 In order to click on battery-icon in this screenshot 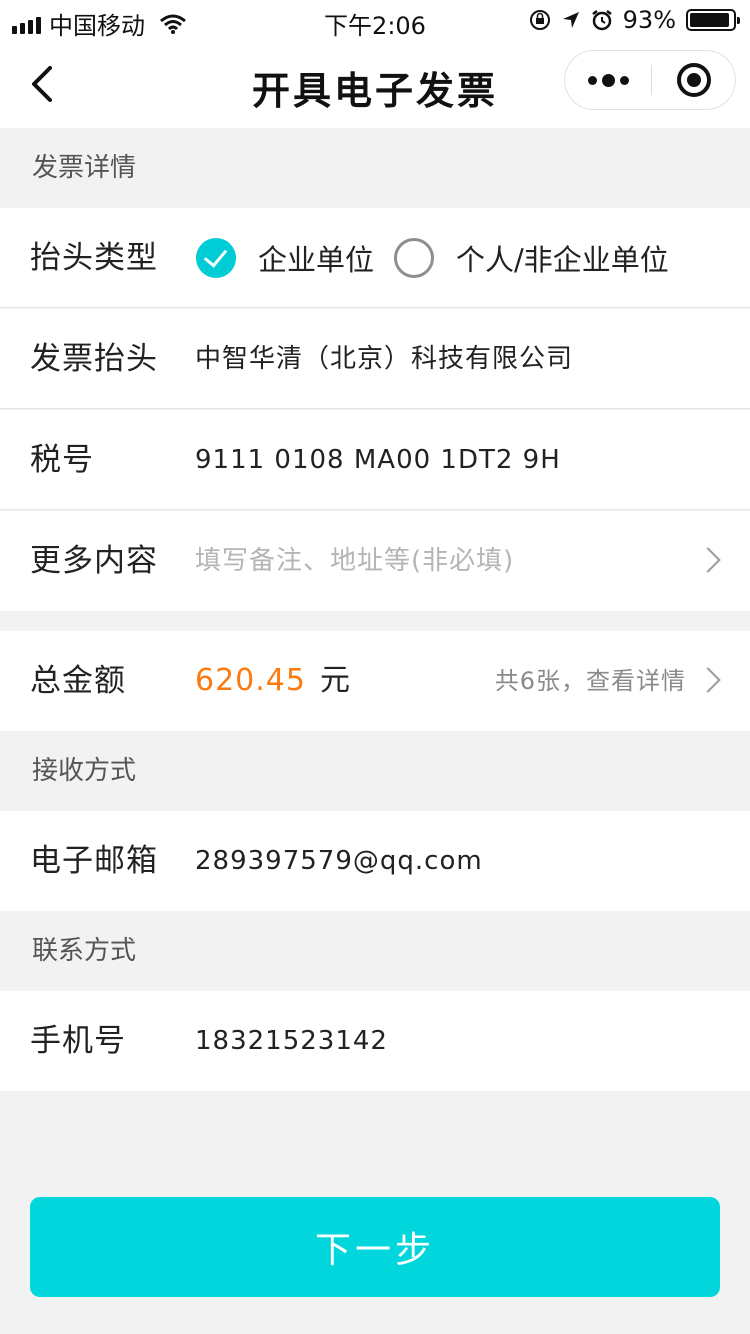, I will do `click(713, 20)`.